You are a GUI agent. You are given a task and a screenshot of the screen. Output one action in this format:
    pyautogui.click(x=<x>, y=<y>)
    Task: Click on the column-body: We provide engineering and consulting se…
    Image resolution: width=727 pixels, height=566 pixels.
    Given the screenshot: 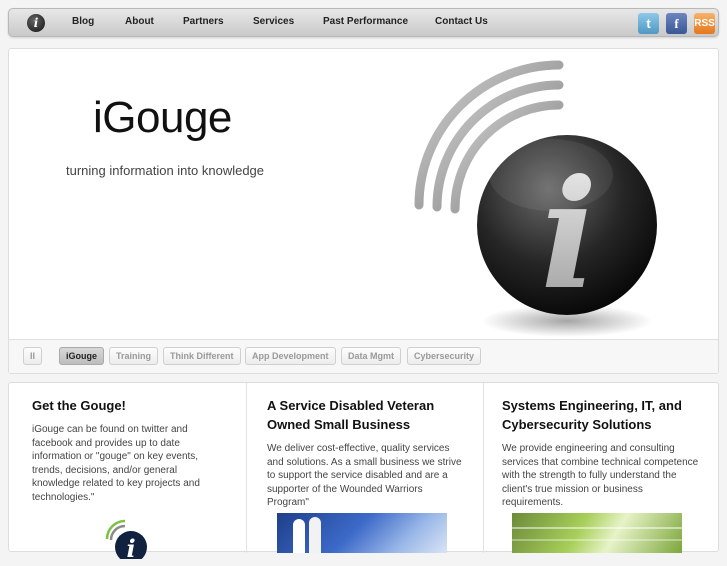 What is the action you would take?
    pyautogui.click(x=600, y=475)
    